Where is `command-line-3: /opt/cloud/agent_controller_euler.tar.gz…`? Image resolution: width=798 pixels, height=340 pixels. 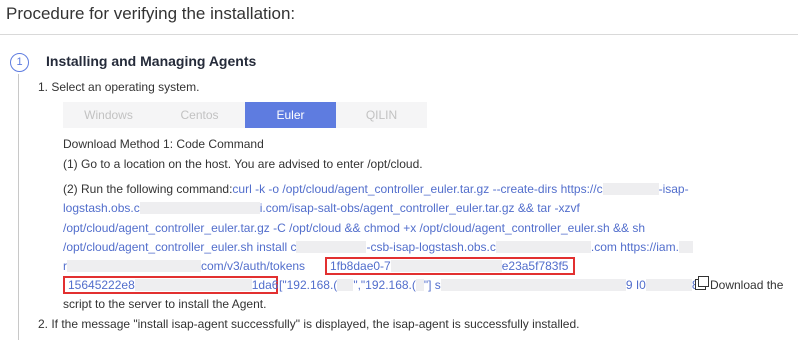
command-line-3: /opt/cloud/agent_controller_euler.tar.gz… is located at coordinates (354, 228).